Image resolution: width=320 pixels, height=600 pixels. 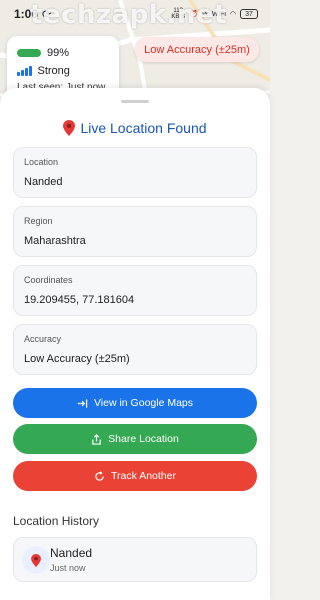 I want to click on sheet-drag-handle, so click(x=135, y=101).